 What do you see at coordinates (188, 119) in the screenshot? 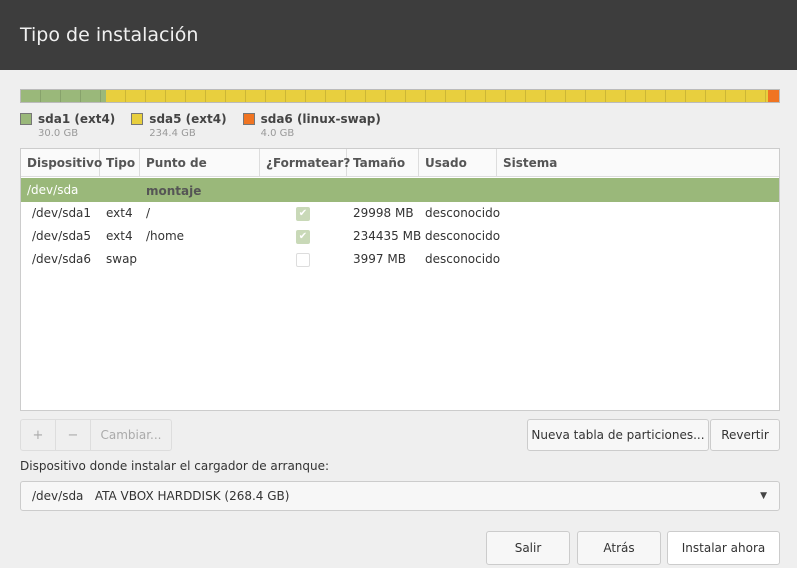
I see `legend-label: sda5 (ext4)` at bounding box center [188, 119].